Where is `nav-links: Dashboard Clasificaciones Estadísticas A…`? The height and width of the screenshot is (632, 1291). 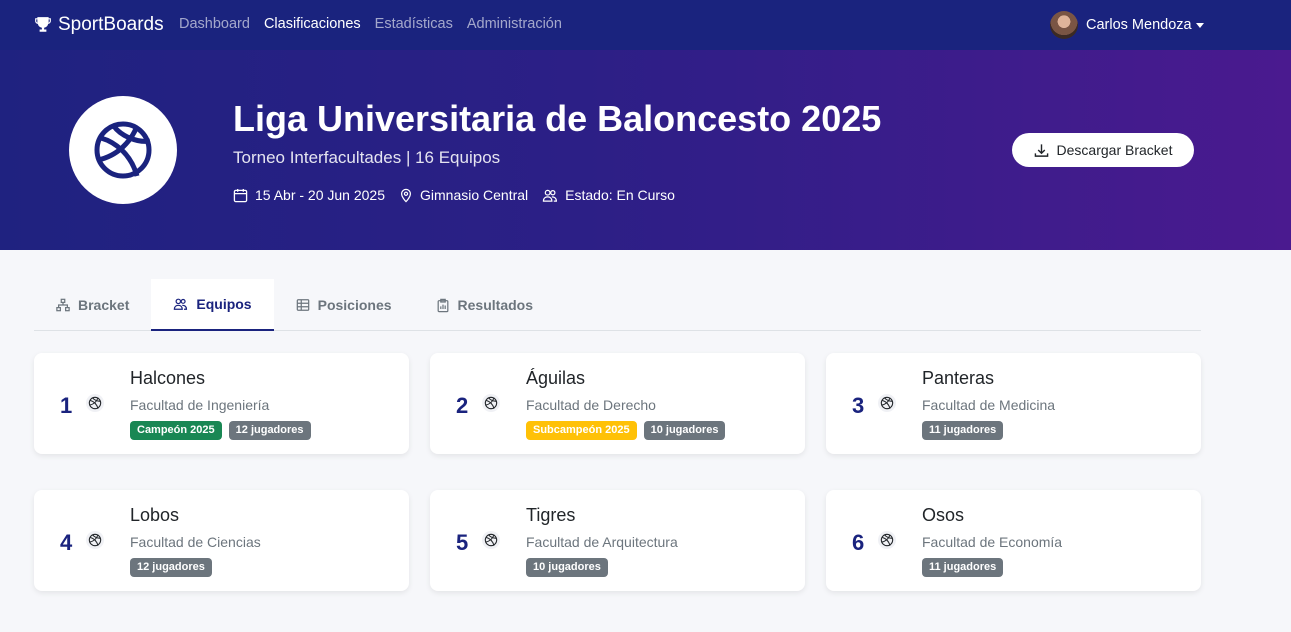
nav-links: Dashboard Clasificaciones Estadísticas A… is located at coordinates (377, 24).